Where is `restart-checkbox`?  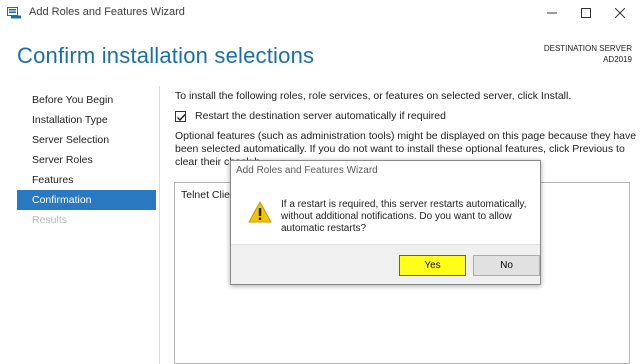 restart-checkbox is located at coordinates (180, 116).